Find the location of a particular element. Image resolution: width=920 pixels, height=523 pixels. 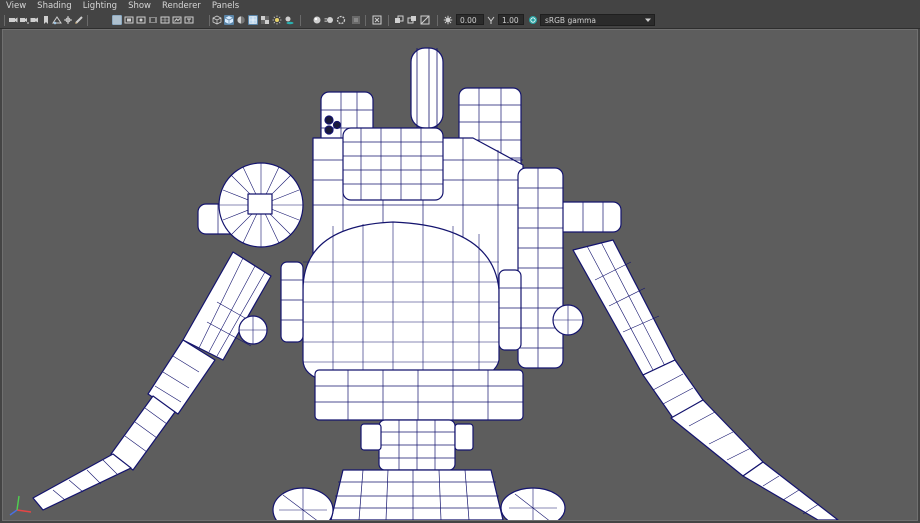

chevron-down-icon is located at coordinates (648, 20).